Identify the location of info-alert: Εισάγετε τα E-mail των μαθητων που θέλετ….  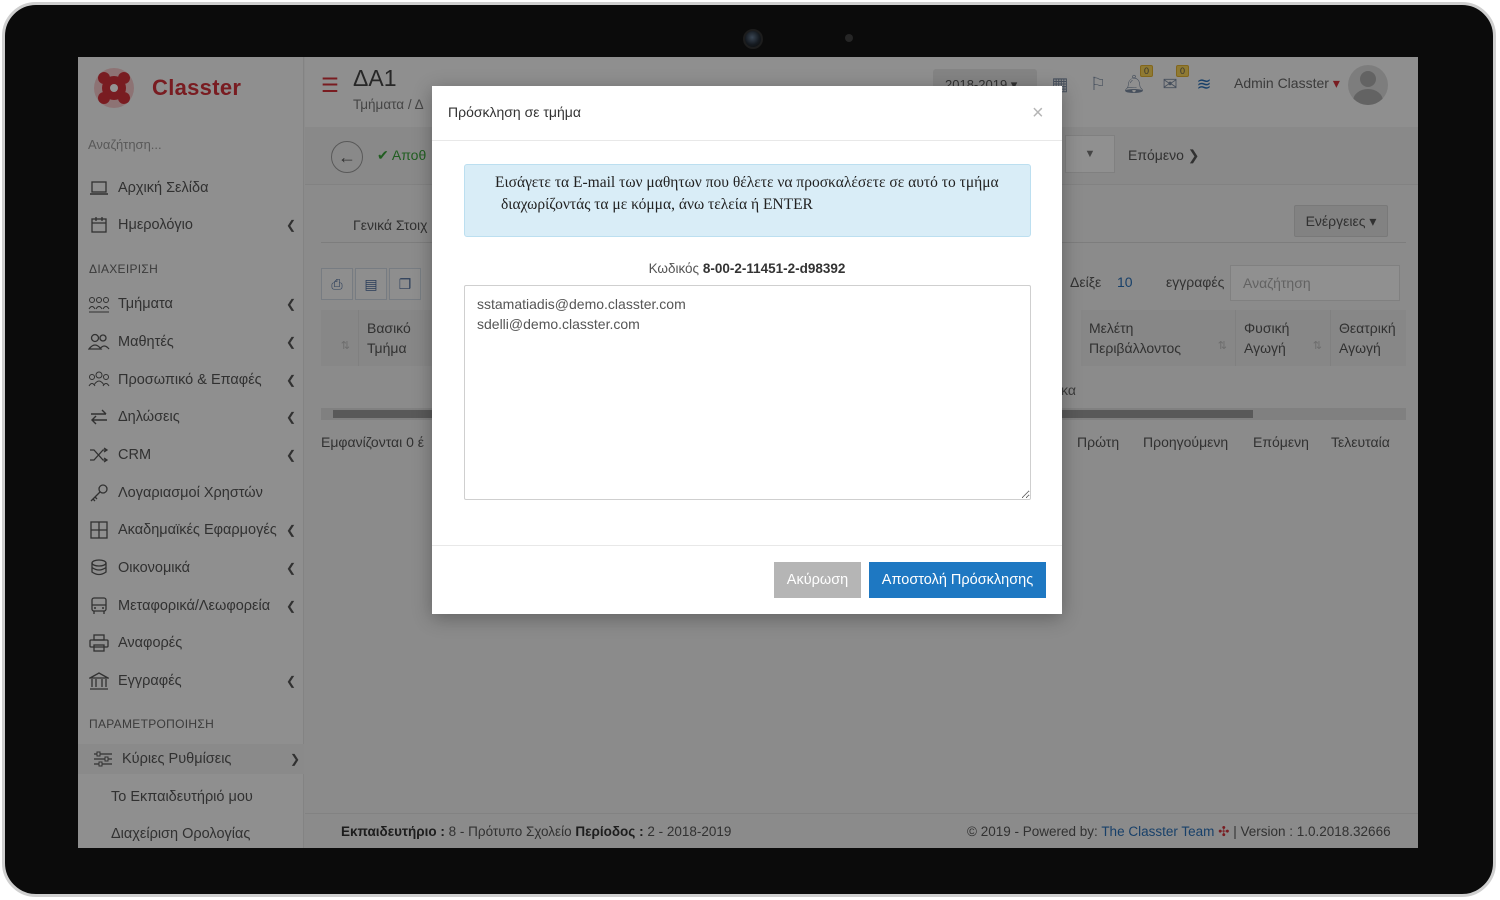
(747, 200).